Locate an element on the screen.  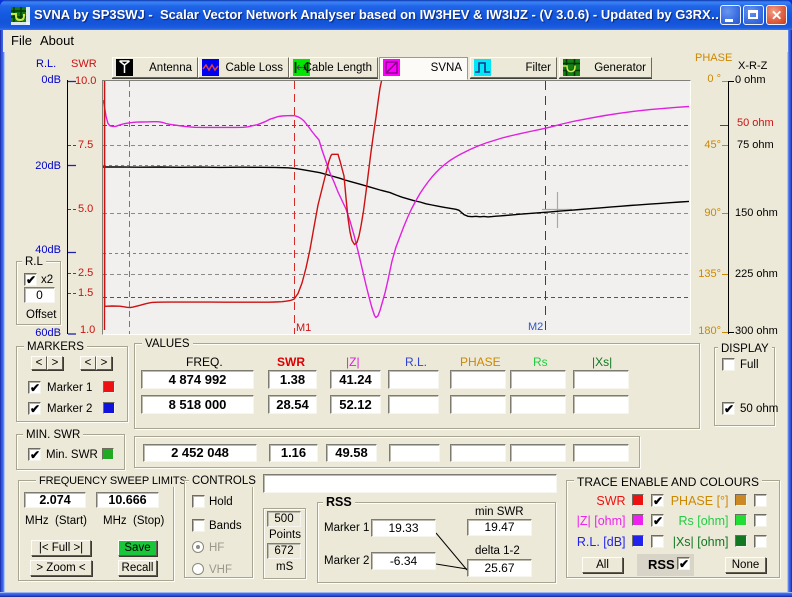
svg-text: M1 is located at coordinates (303, 328).